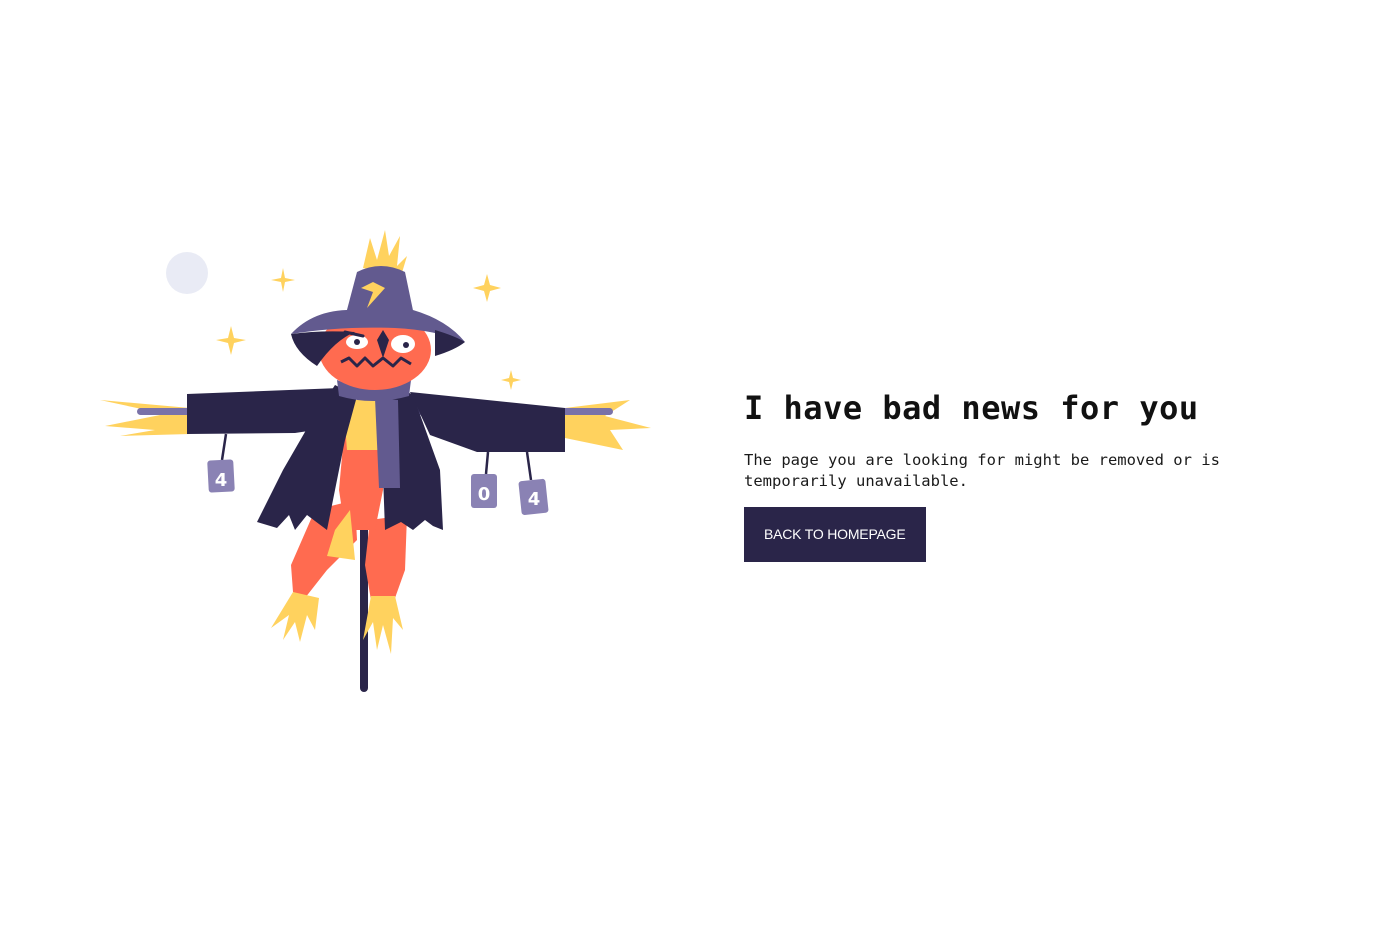 This screenshot has height=927, width=1396. Describe the element at coordinates (534, 499) in the screenshot. I see `can-right-label: 4` at that location.